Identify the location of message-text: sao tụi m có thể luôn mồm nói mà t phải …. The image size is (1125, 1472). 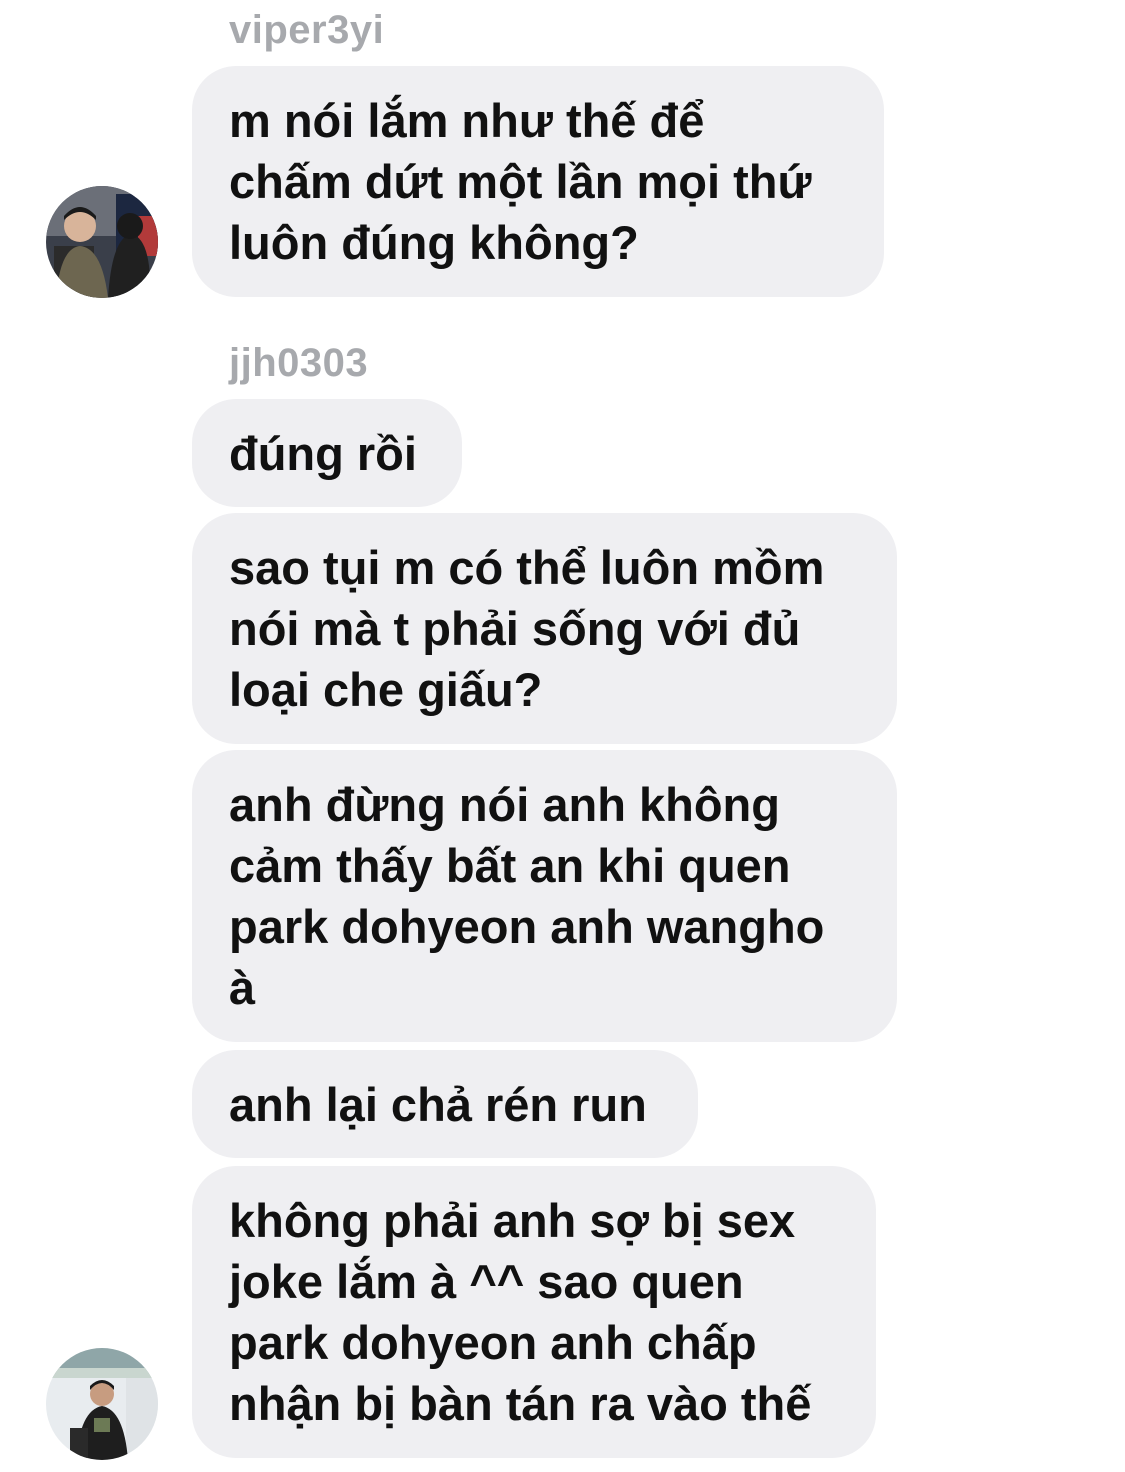
(527, 628).